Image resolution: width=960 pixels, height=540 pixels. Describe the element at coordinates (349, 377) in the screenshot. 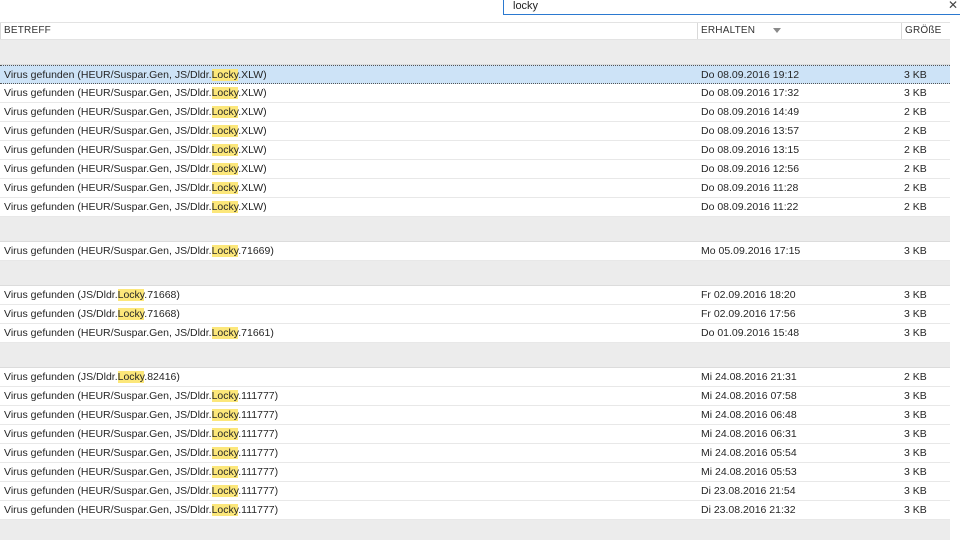

I see `message-subject: Virus gefunden (JS/Dldr.Locky.82416)` at that location.